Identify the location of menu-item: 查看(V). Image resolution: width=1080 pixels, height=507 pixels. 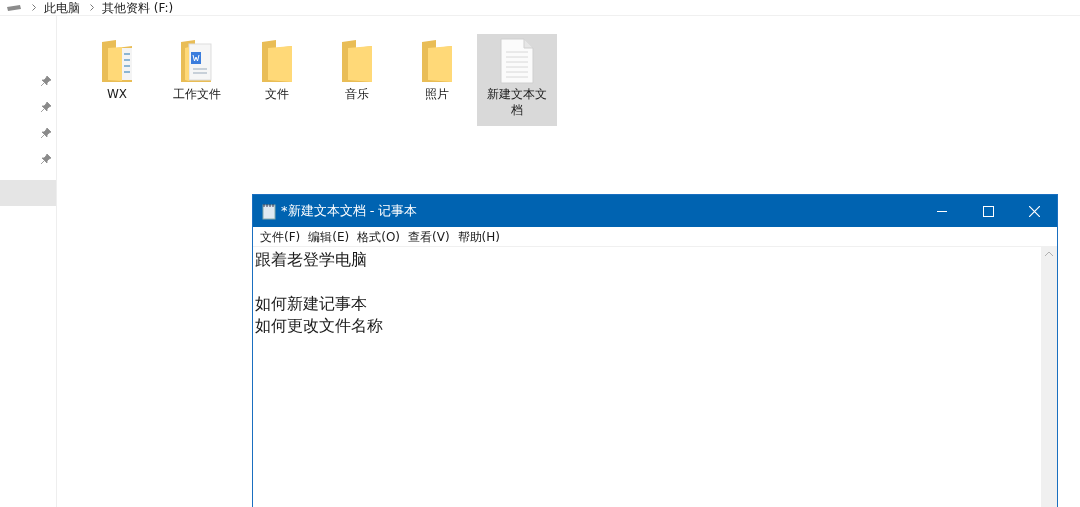
(429, 236).